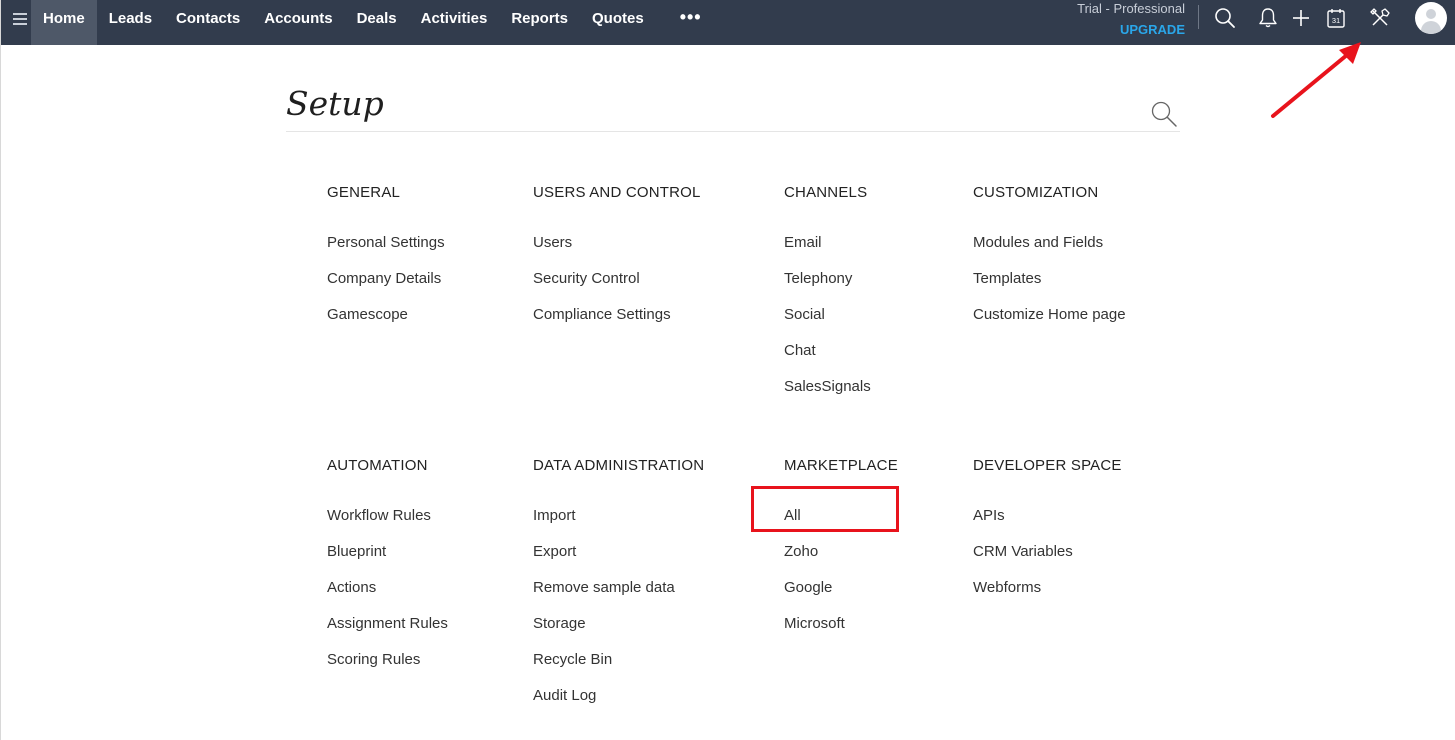 The width and height of the screenshot is (1455, 740). Describe the element at coordinates (387, 560) in the screenshot. I see `link-blueprint: Blueprint` at that location.